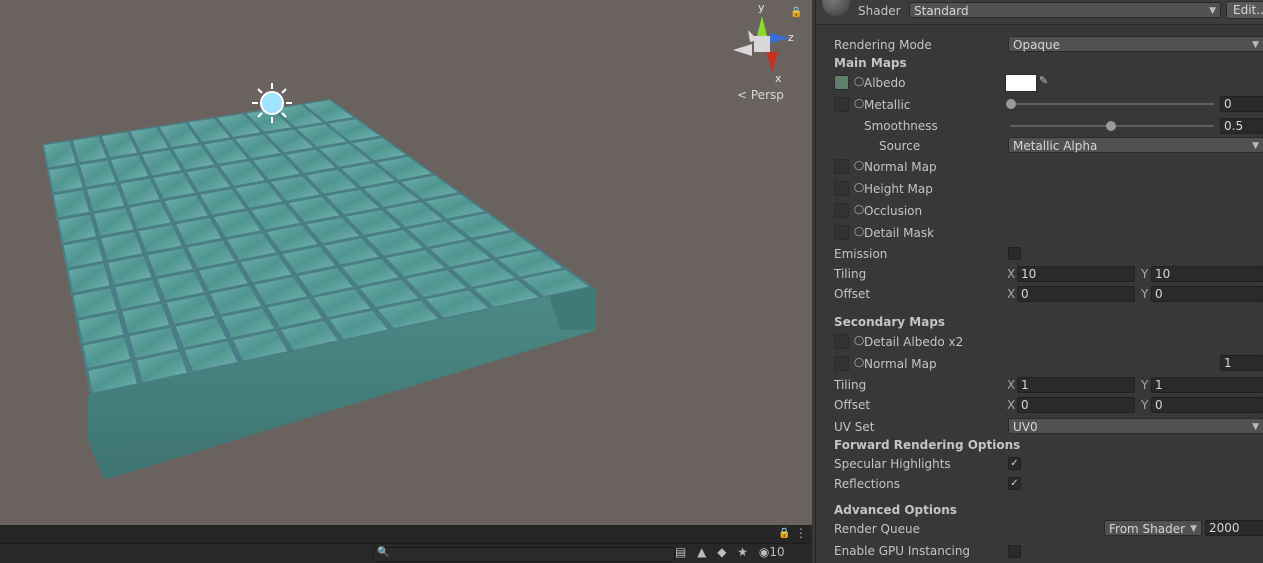  Describe the element at coordinates (1147, 529) in the screenshot. I see `render-queue-mode-value: From Shader` at that location.